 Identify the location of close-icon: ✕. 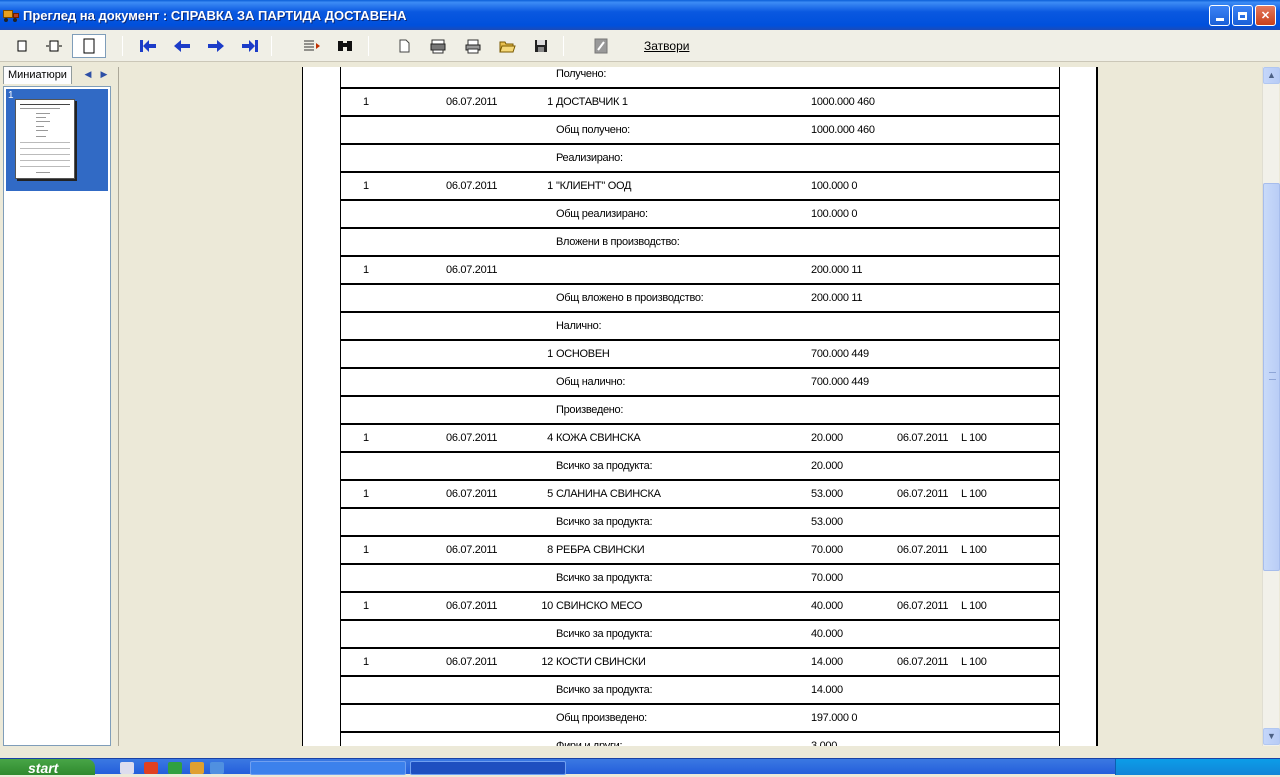
(1265, 16).